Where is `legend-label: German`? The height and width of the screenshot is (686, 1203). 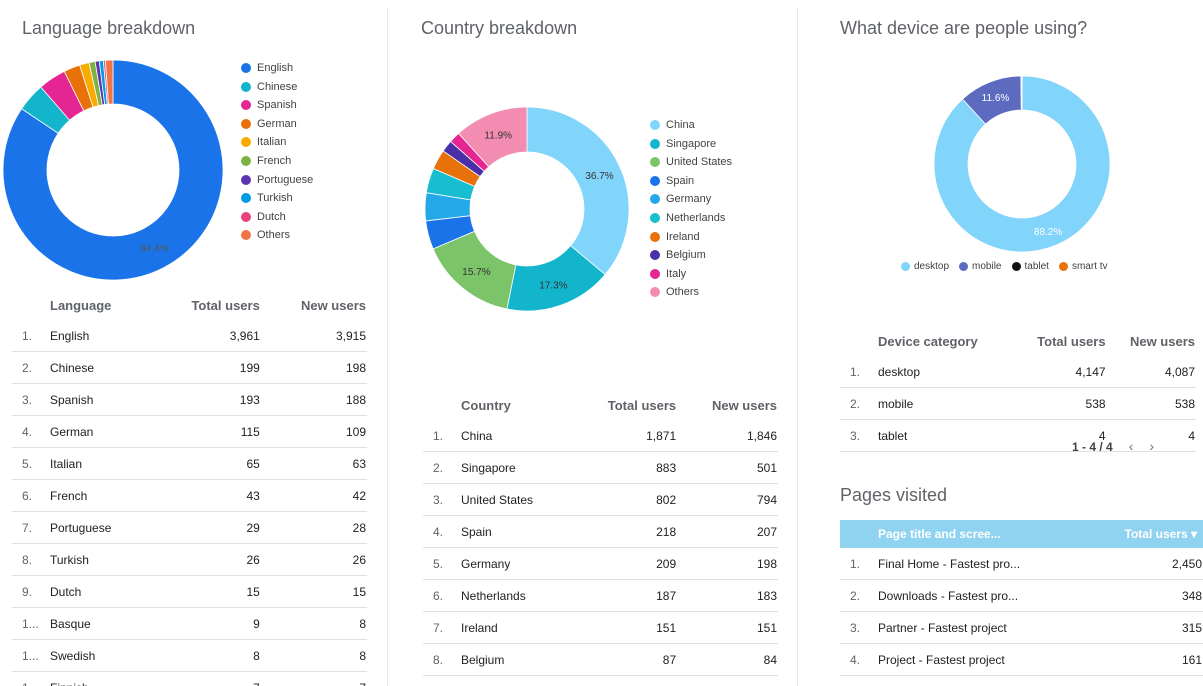 legend-label: German is located at coordinates (277, 123).